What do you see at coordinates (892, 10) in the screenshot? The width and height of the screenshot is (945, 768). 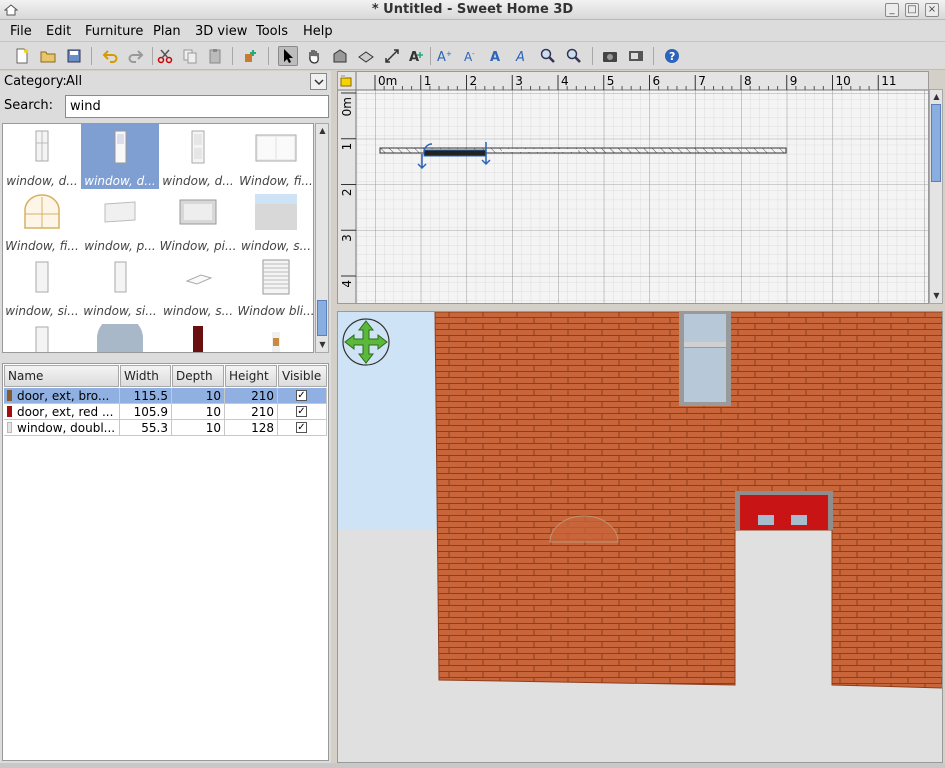 I see `minimize-icon: _` at bounding box center [892, 10].